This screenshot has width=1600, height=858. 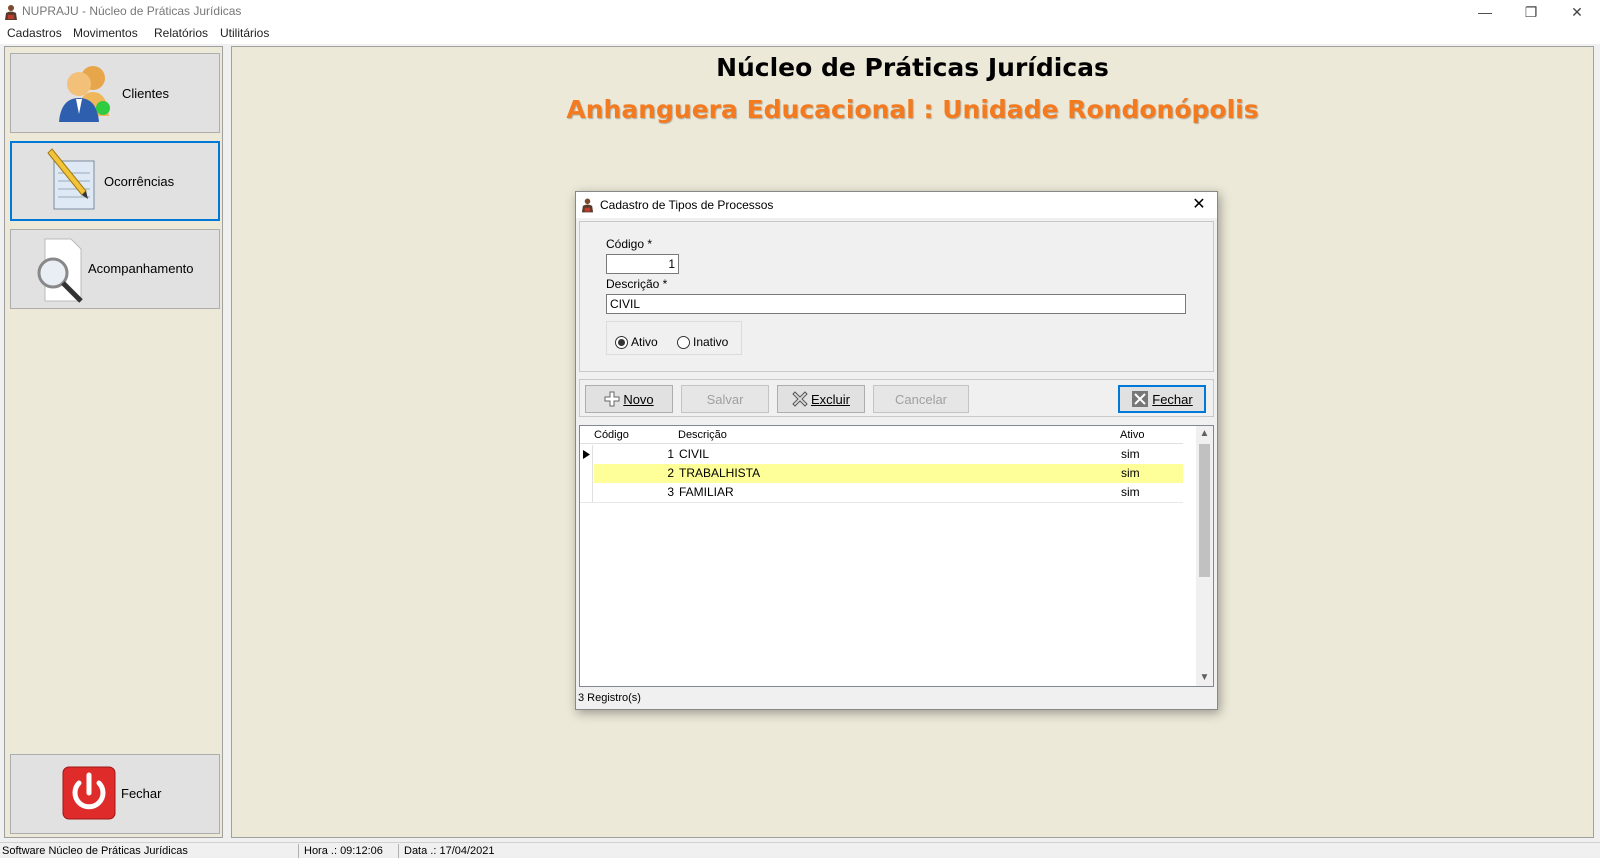 What do you see at coordinates (674, 338) in the screenshot?
I see `status-radio-group: Ativo Inativo` at bounding box center [674, 338].